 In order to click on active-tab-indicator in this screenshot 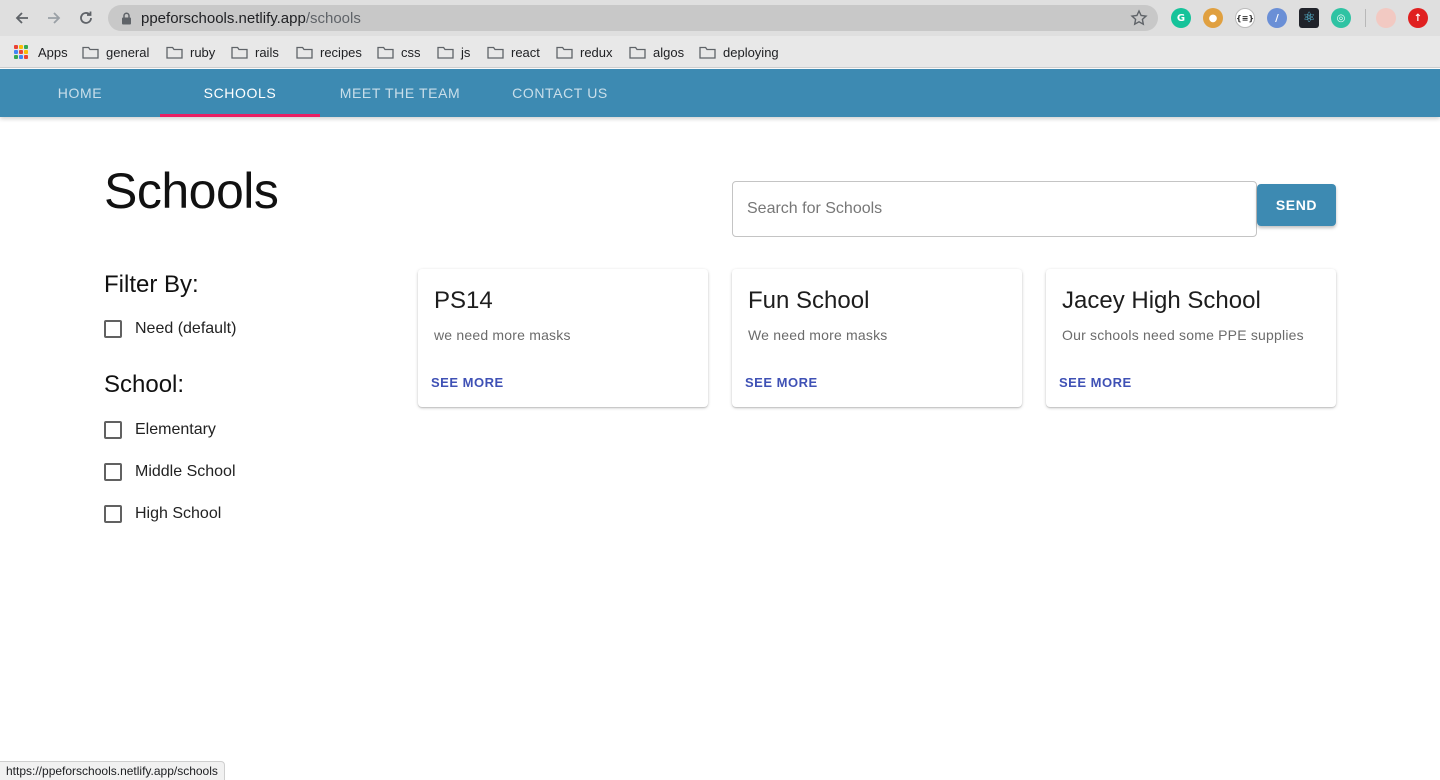, I will do `click(240, 115)`.